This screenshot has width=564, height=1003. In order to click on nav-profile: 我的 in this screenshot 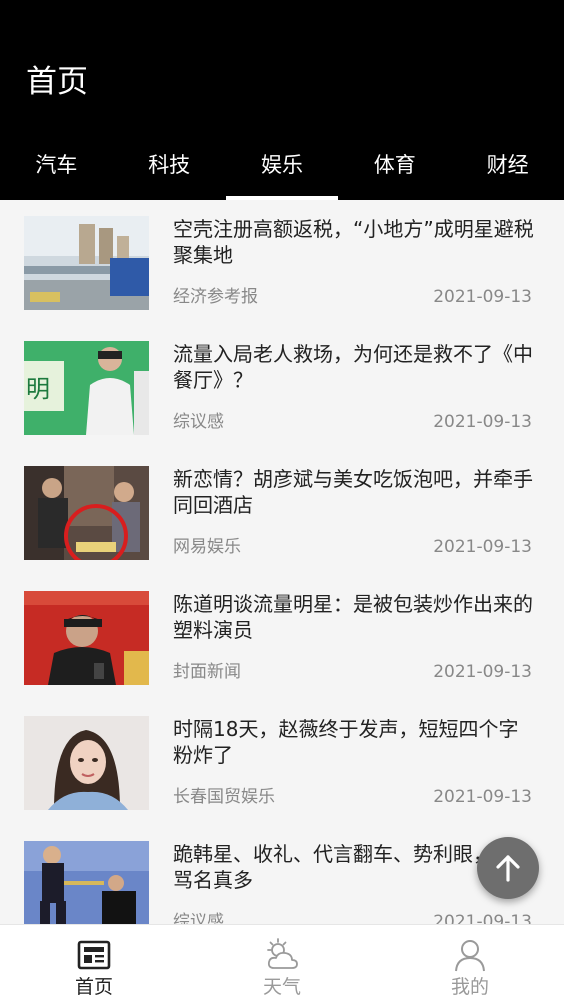, I will do `click(470, 964)`.